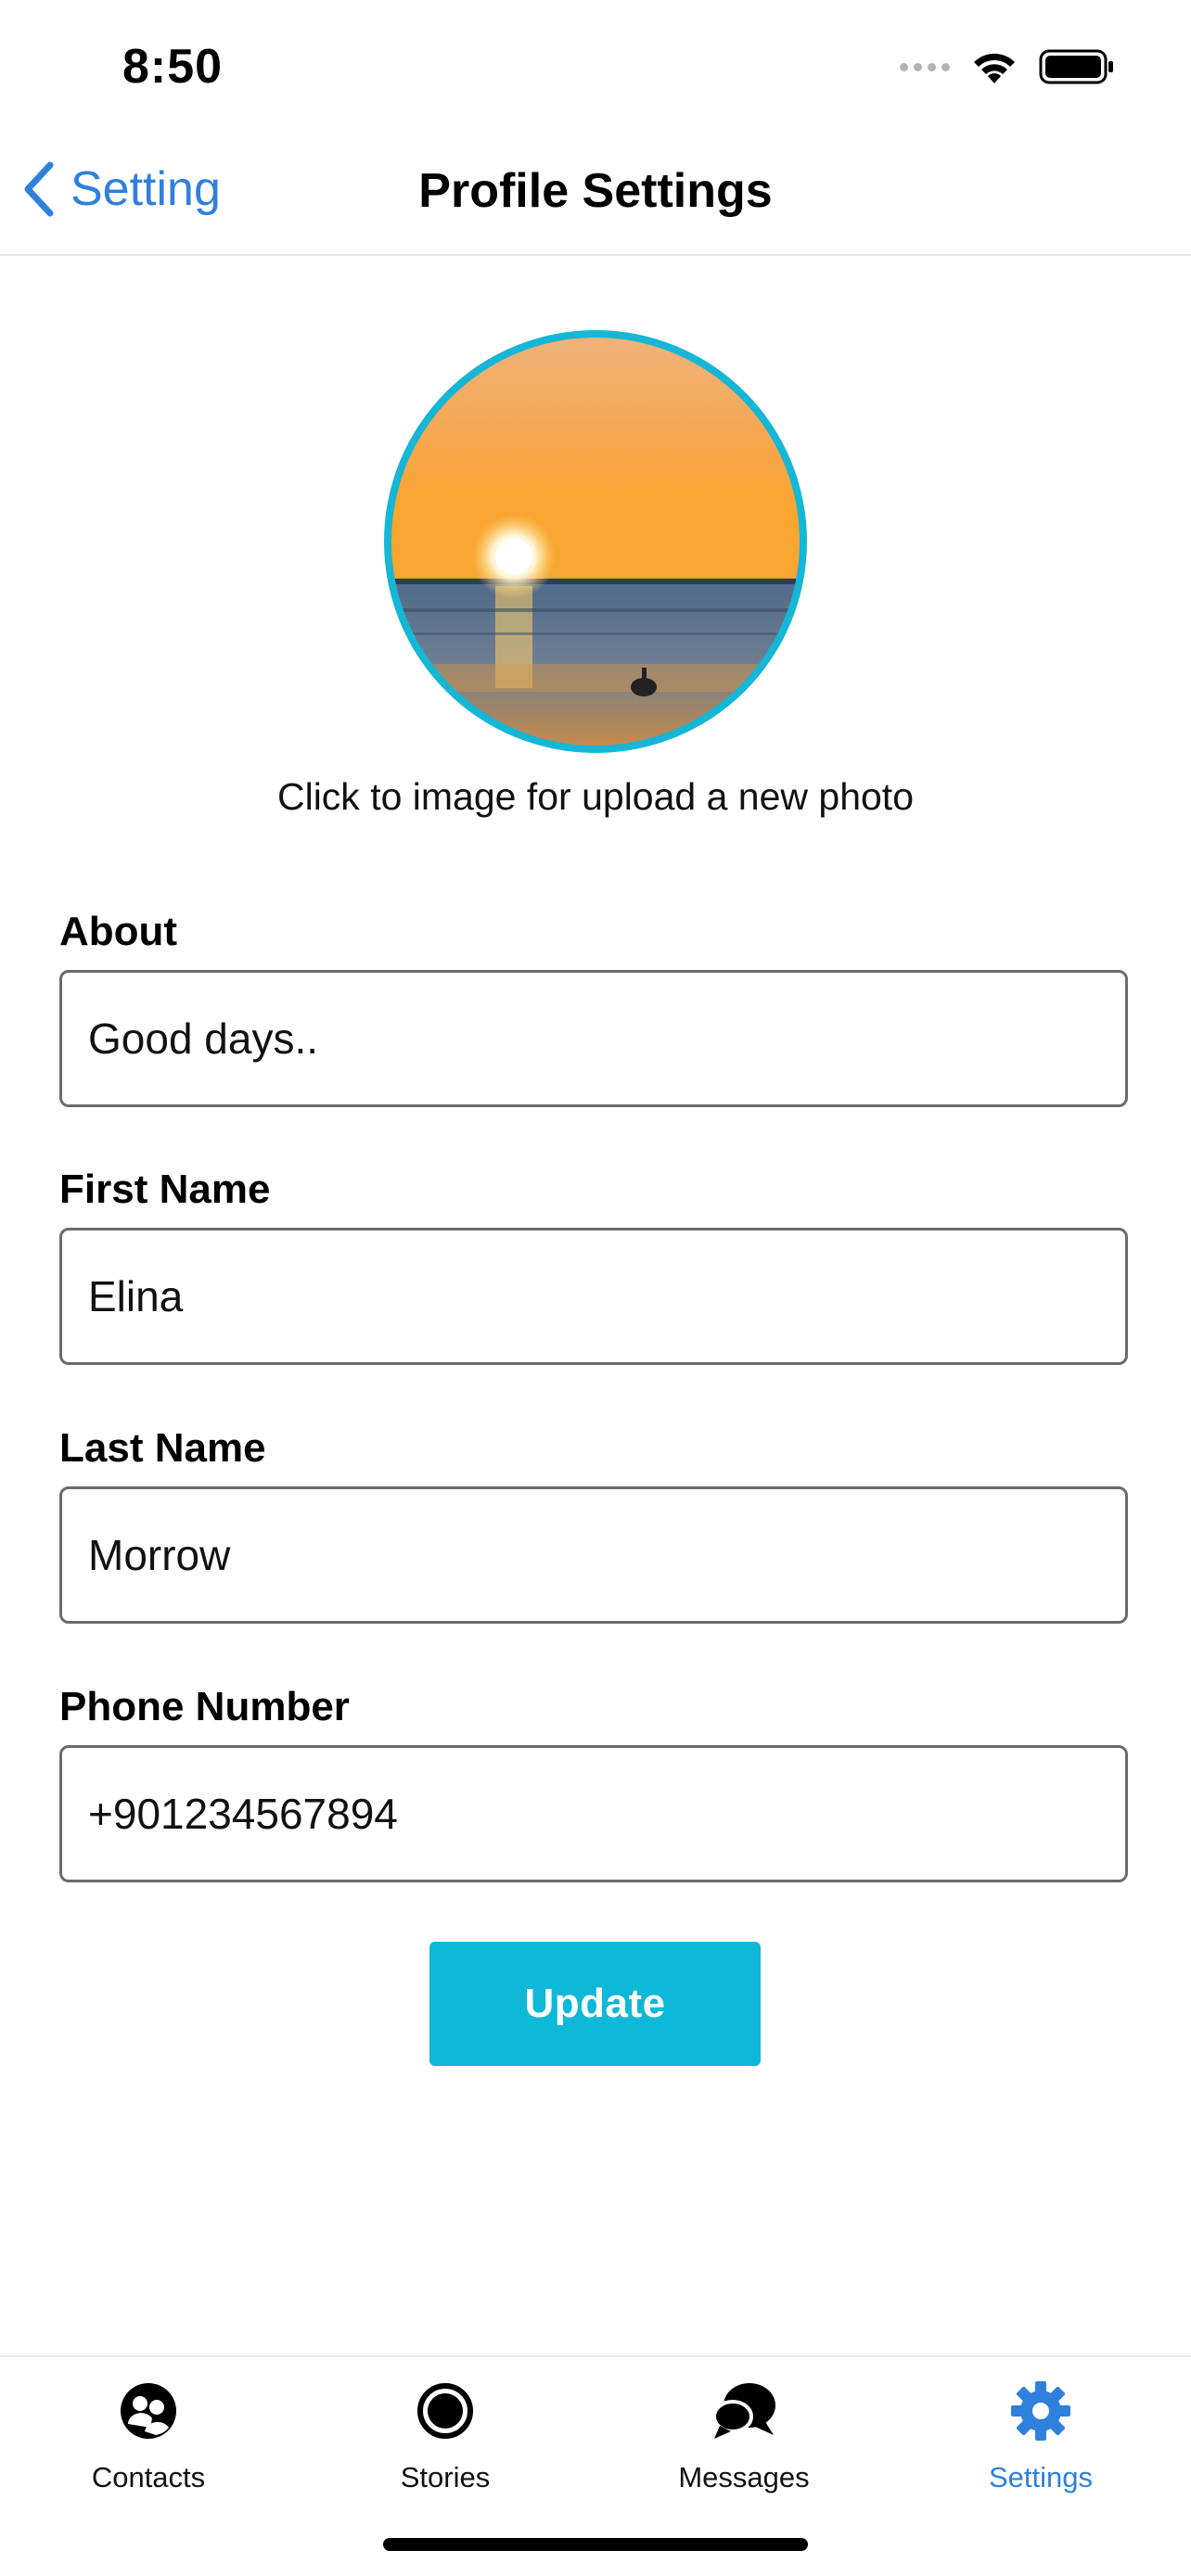 The image size is (1191, 2576). I want to click on tab-contacts-label: Contacts, so click(148, 2477).